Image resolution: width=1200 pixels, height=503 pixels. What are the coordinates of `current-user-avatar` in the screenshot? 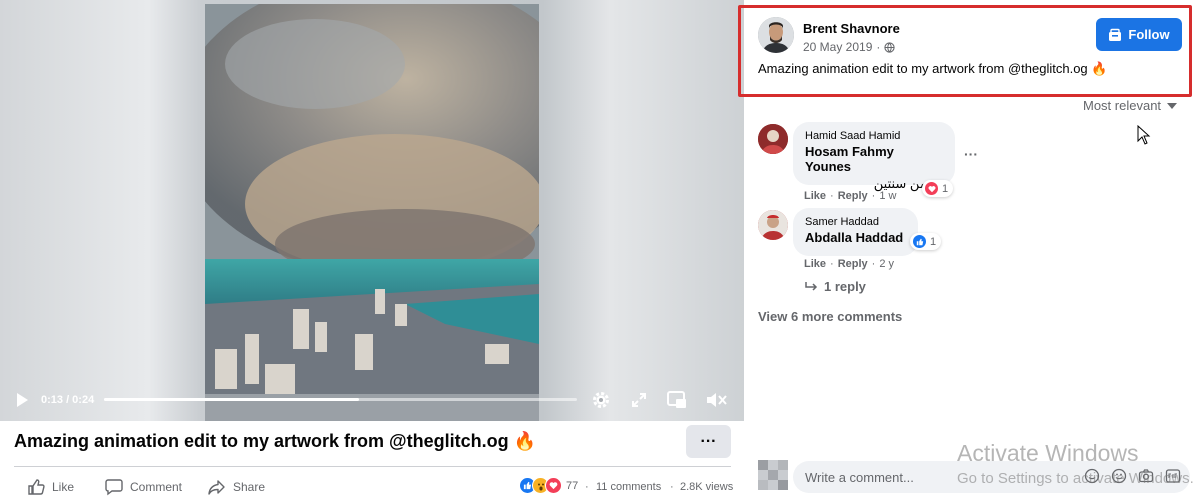 It's located at (773, 475).